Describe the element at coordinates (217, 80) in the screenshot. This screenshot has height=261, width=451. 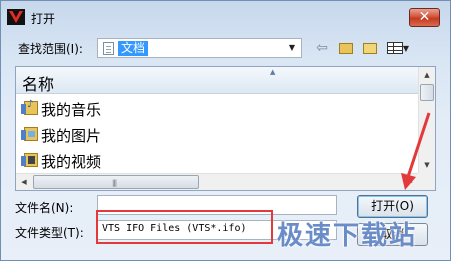
I see `column-header-name: 名称 ▲` at that location.